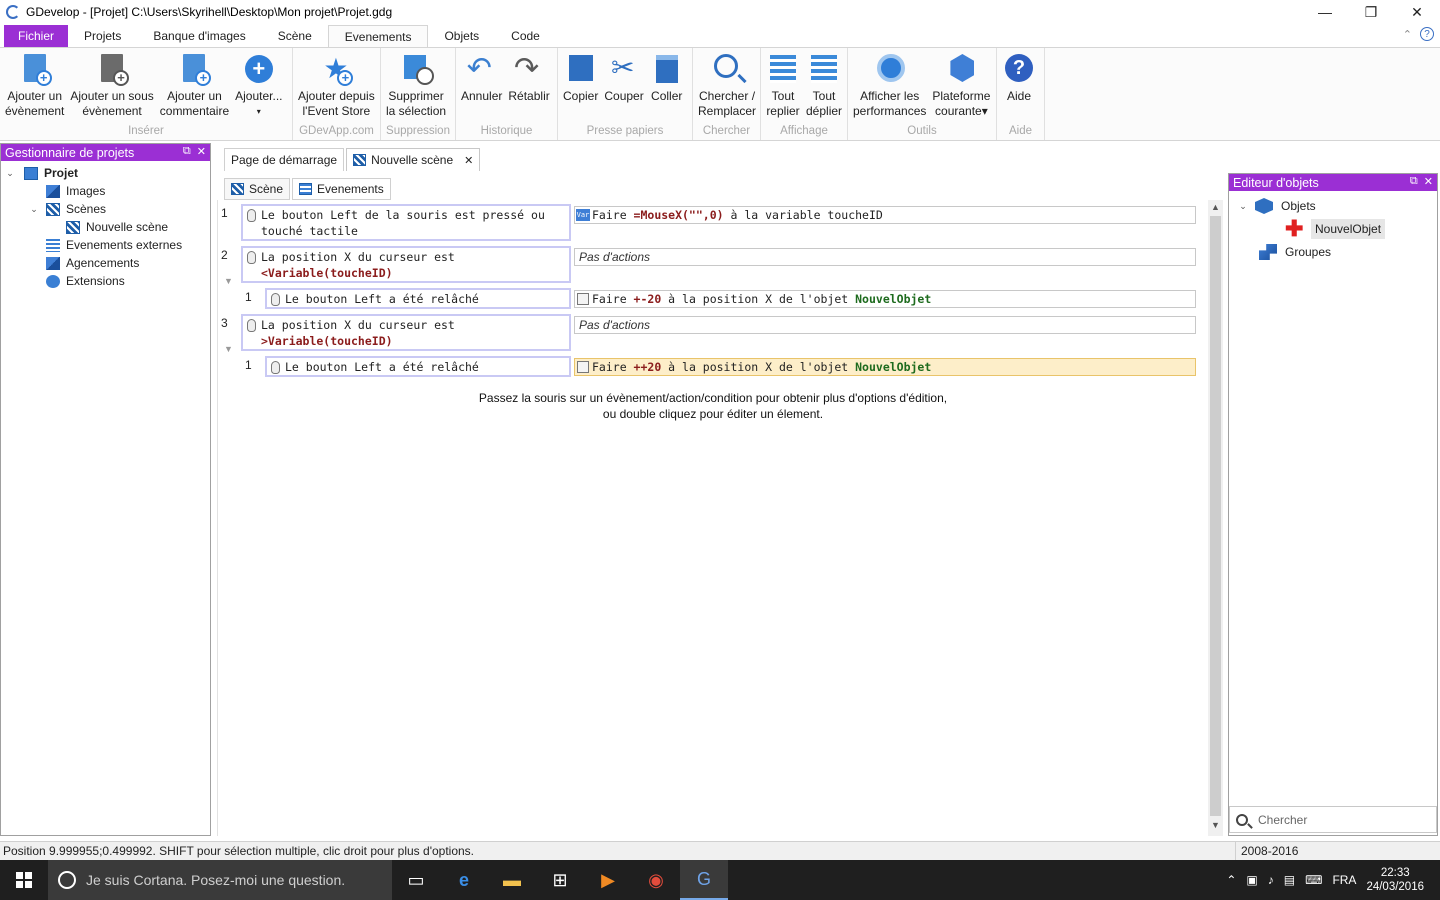 This screenshot has height=900, width=1440. Describe the element at coordinates (1231, 880) in the screenshot. I see `tray-chevron-icon: ⌃` at that location.